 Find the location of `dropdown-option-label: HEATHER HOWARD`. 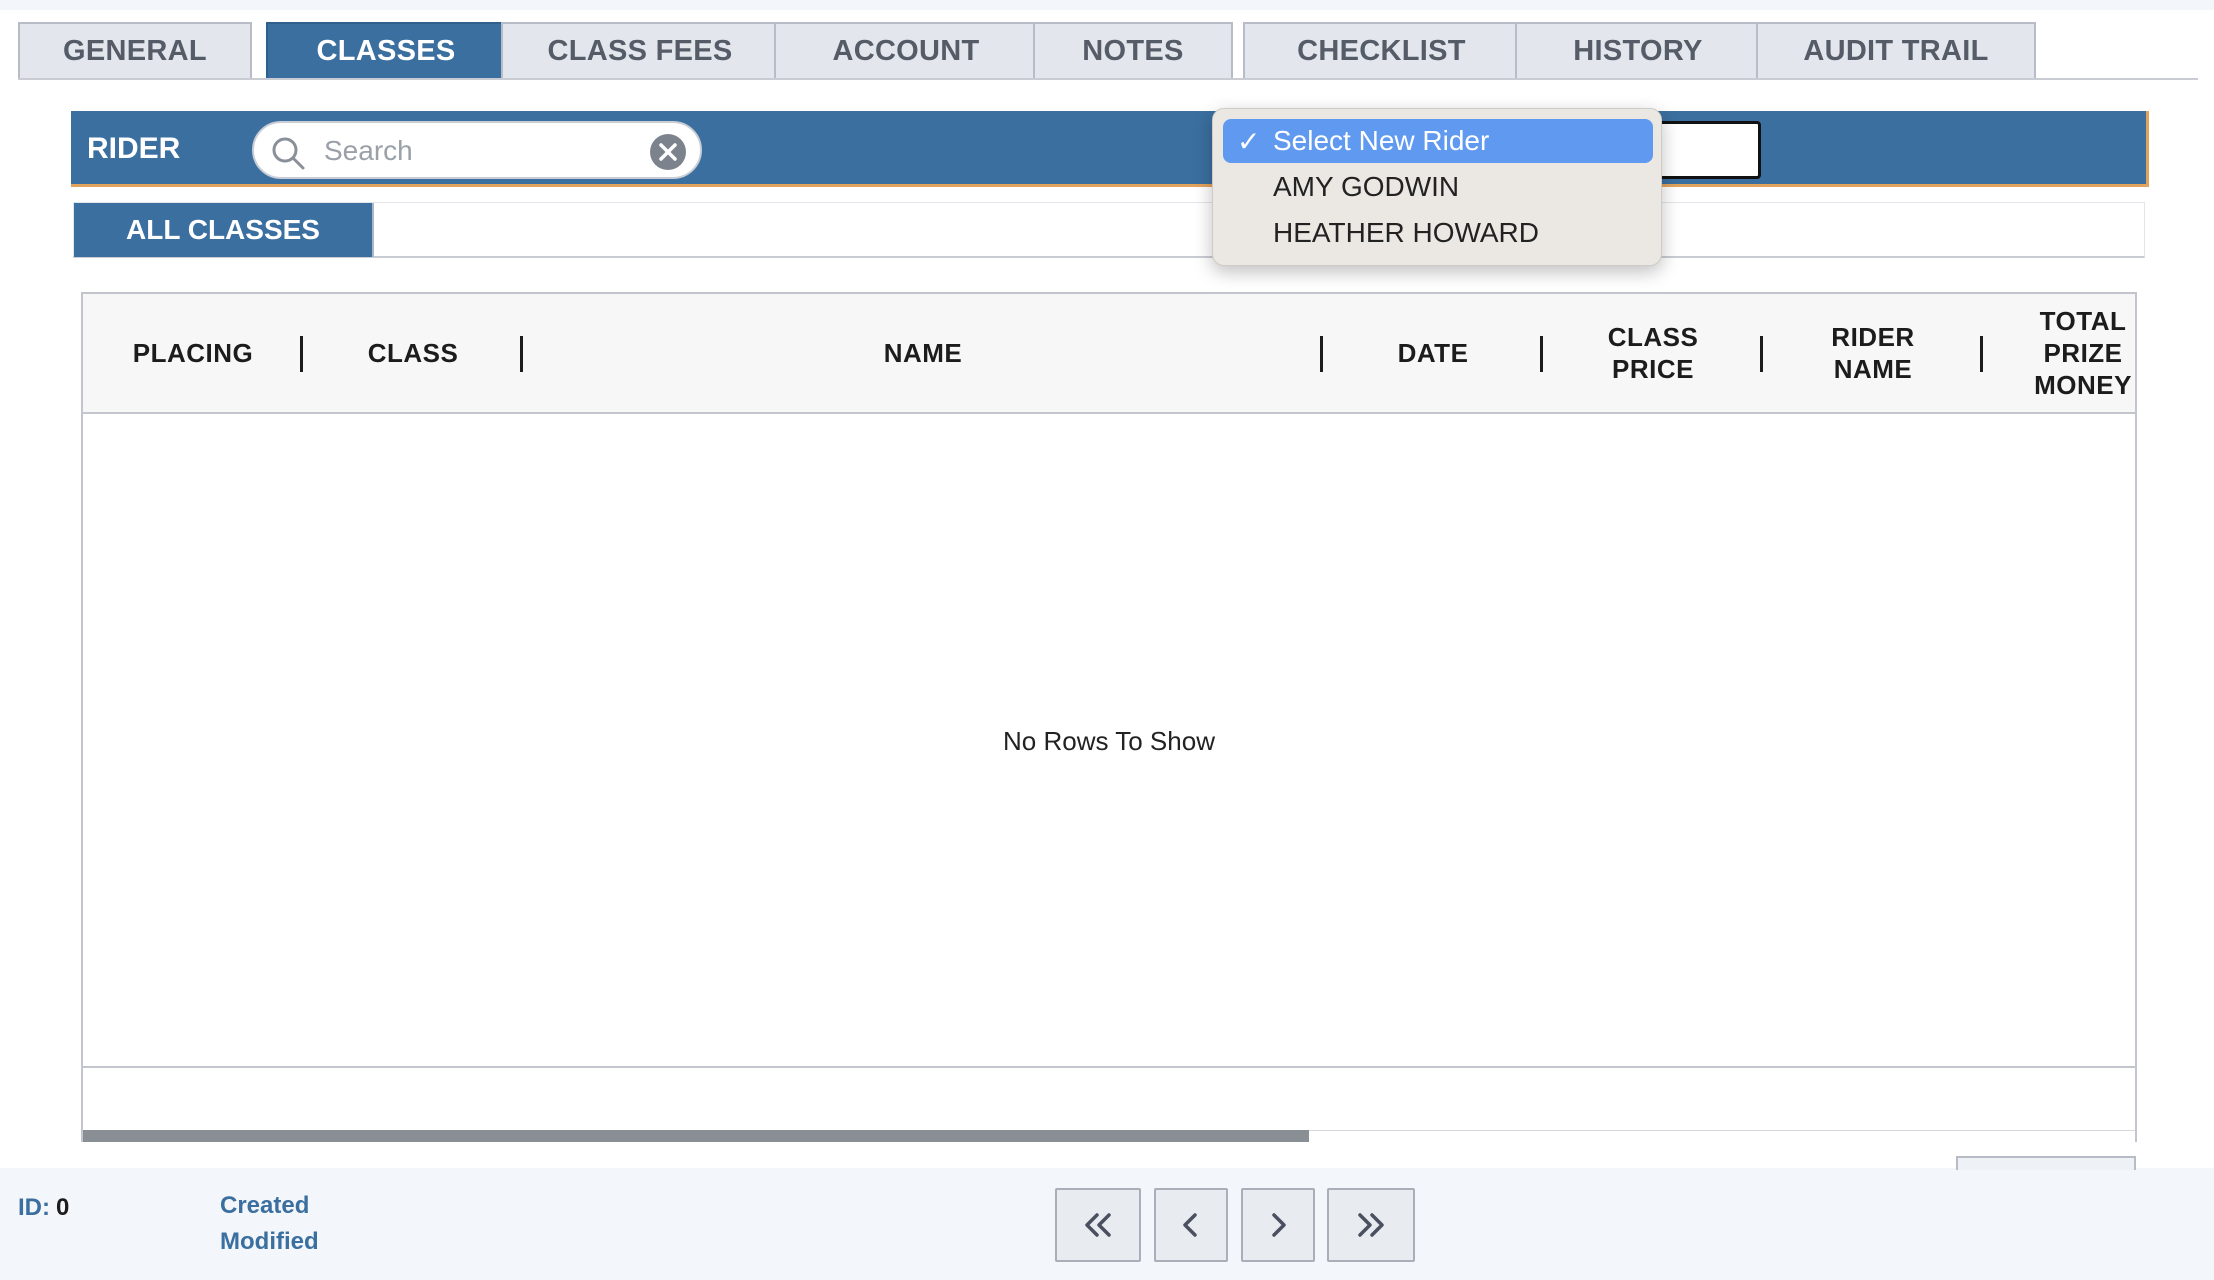

dropdown-option-label: HEATHER HOWARD is located at coordinates (1406, 232).